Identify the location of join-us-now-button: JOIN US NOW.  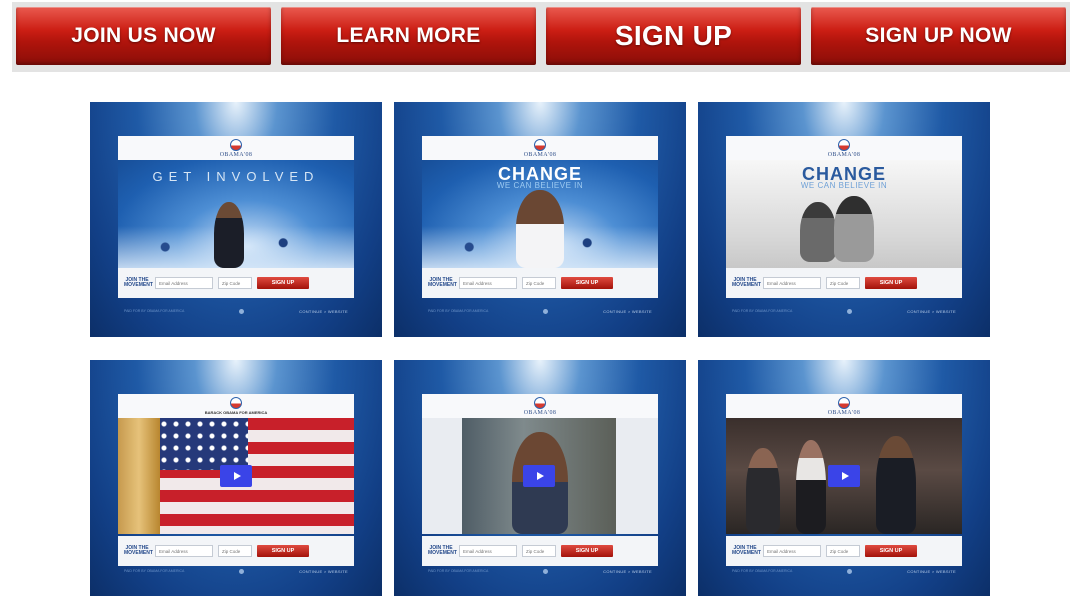
(143, 36).